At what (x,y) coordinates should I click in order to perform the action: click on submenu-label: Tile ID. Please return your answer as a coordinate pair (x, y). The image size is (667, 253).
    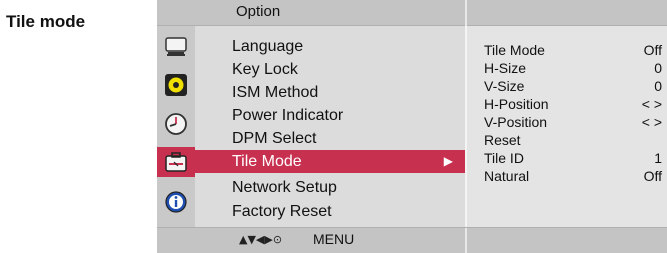
    Looking at the image, I should click on (504, 158).